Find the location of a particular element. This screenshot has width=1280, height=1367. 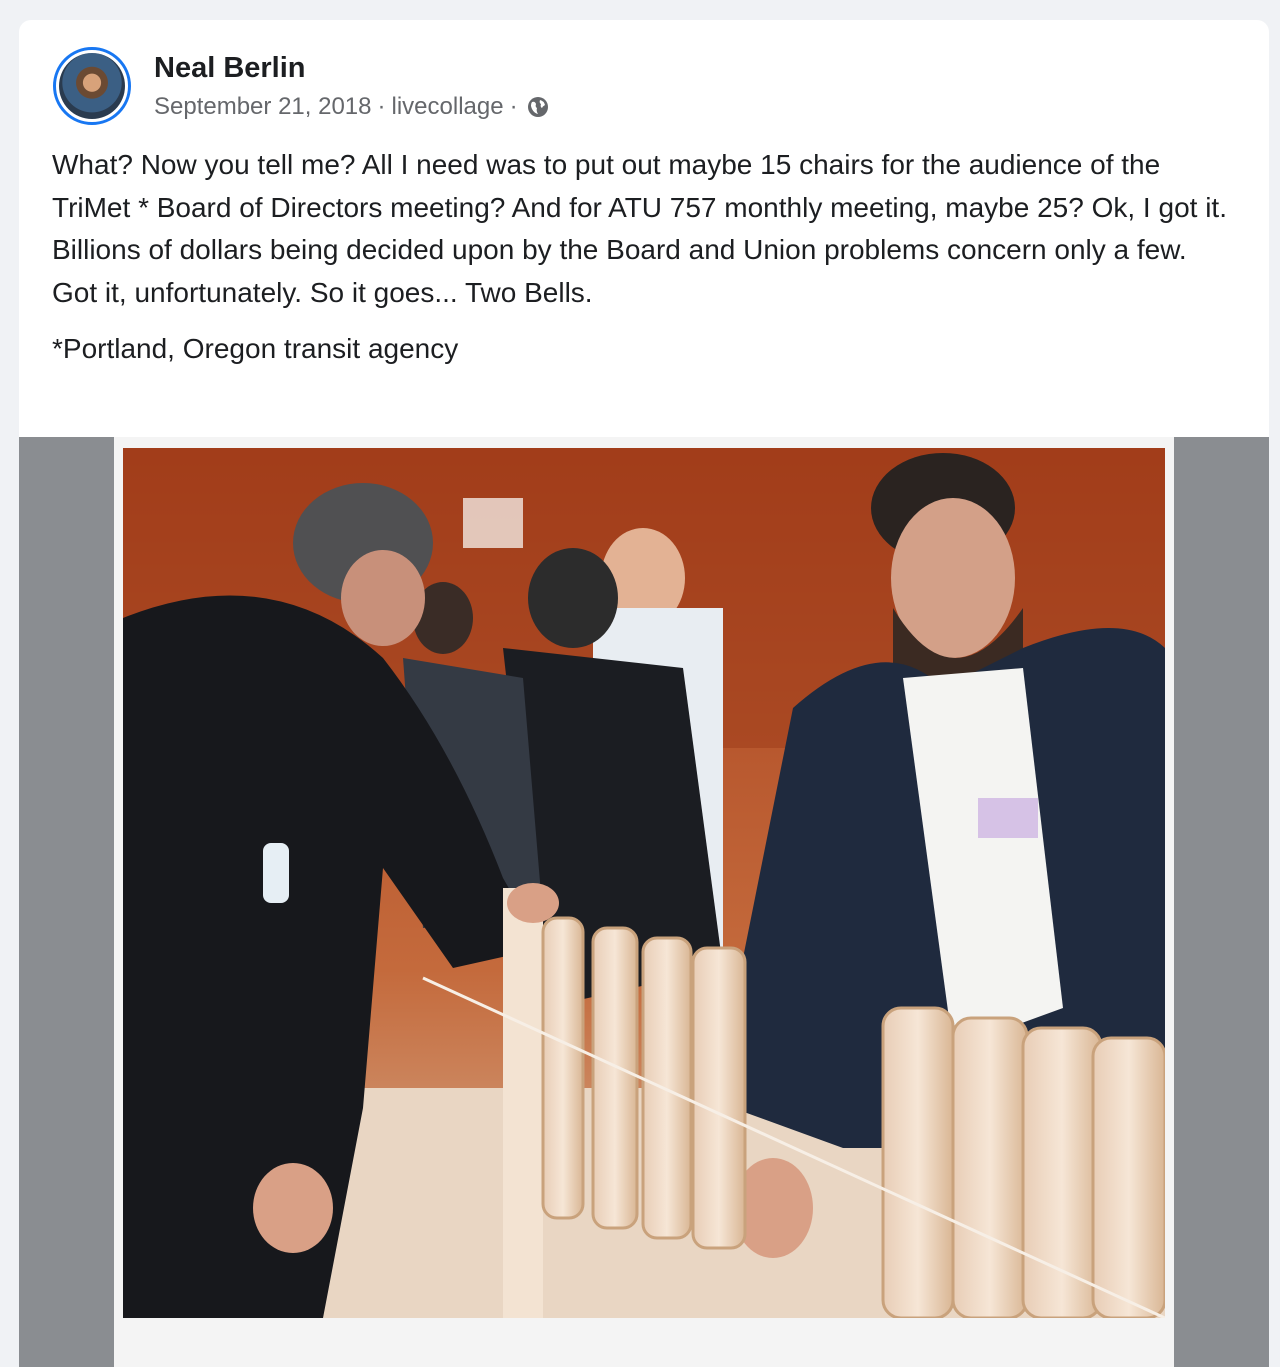

post-app-source: livecollage is located at coordinates (448, 107).